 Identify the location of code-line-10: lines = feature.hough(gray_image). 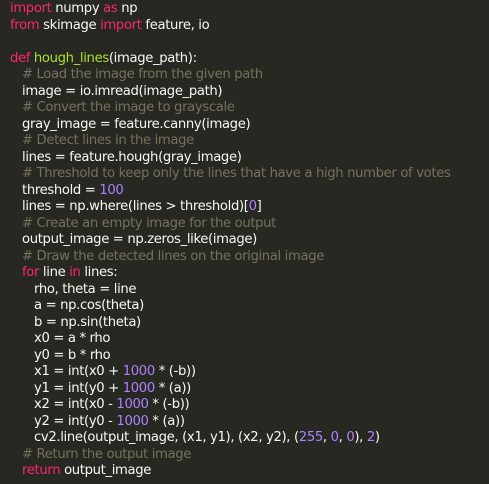
(132, 157).